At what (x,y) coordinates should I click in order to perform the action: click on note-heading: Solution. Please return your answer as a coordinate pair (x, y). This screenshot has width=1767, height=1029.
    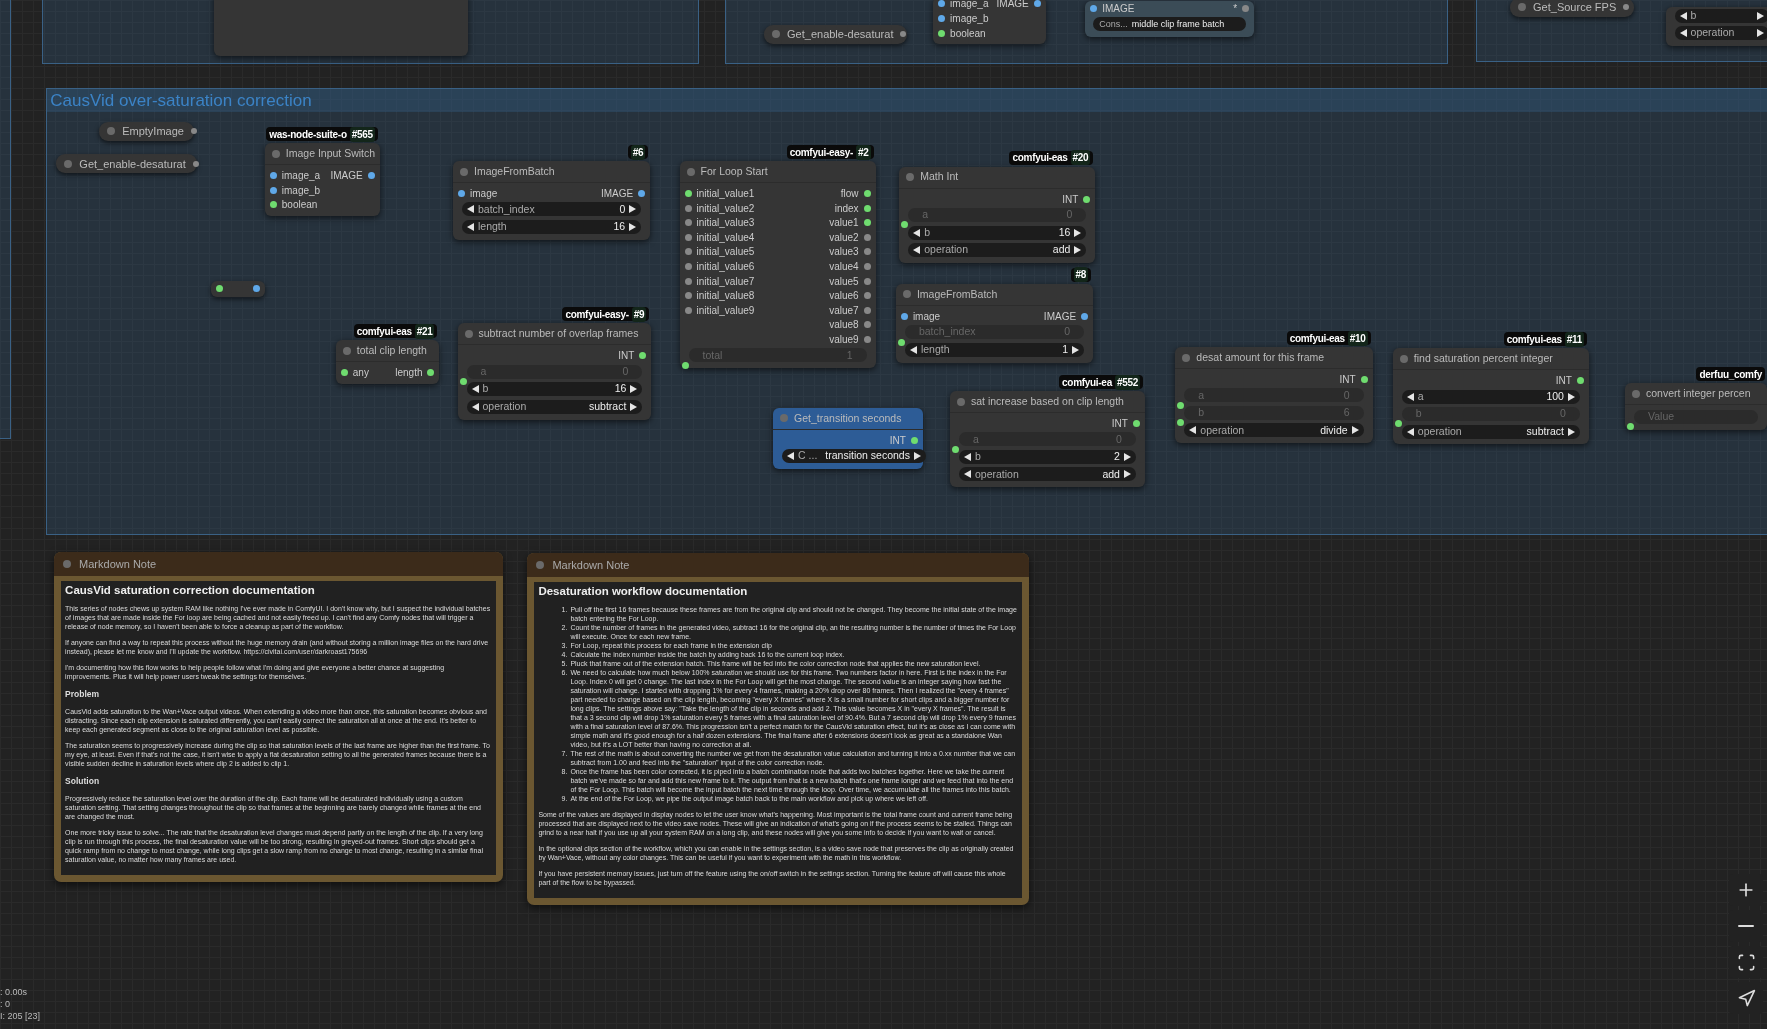
    Looking at the image, I should click on (83, 782).